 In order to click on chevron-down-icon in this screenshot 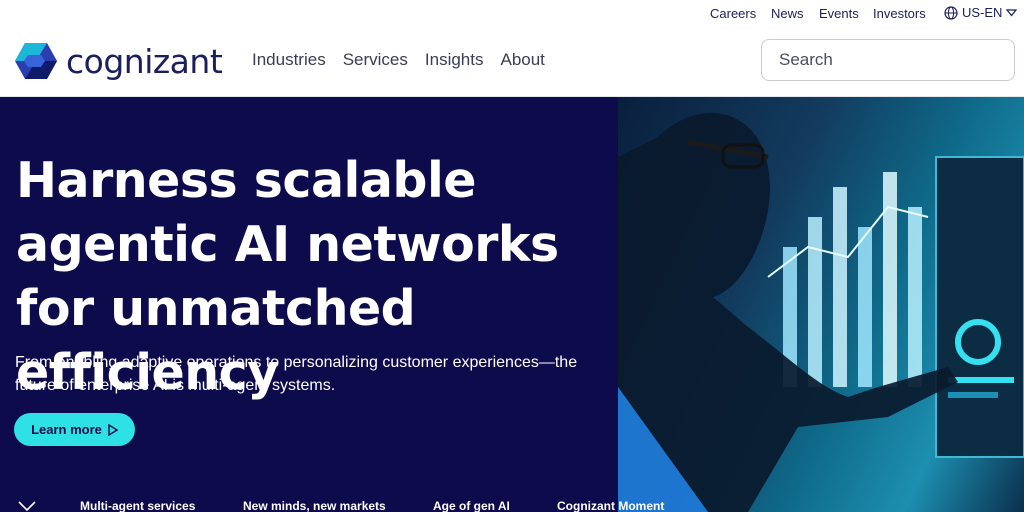, I will do `click(27, 506)`.